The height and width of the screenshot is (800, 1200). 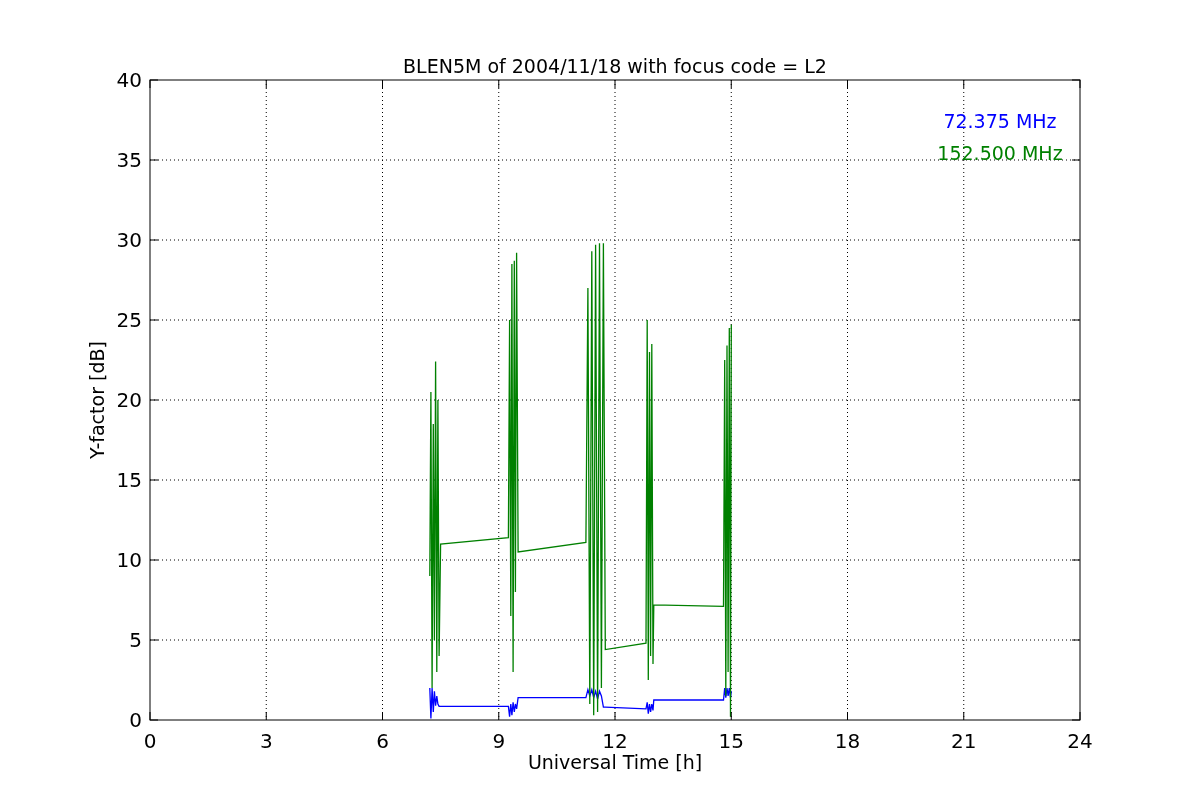 What do you see at coordinates (964, 741) in the screenshot?
I see `tick-label: 21` at bounding box center [964, 741].